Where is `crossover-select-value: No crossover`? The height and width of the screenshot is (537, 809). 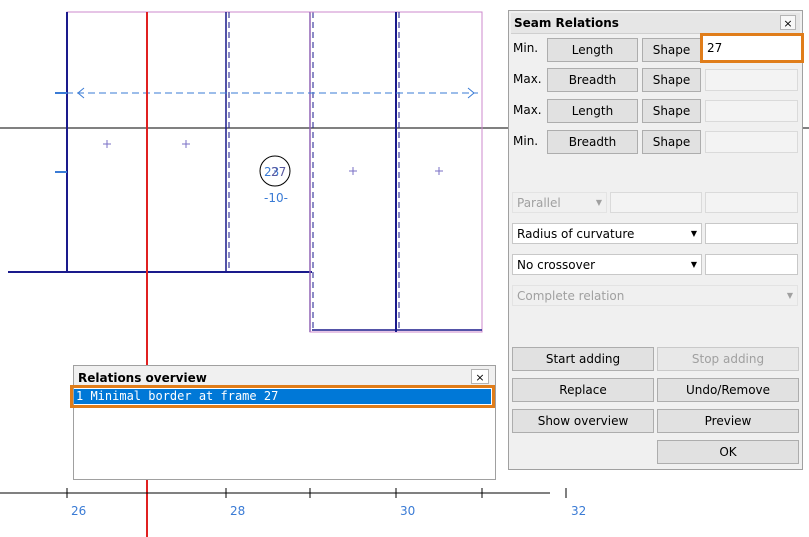
crossover-select-value: No crossover is located at coordinates (556, 265).